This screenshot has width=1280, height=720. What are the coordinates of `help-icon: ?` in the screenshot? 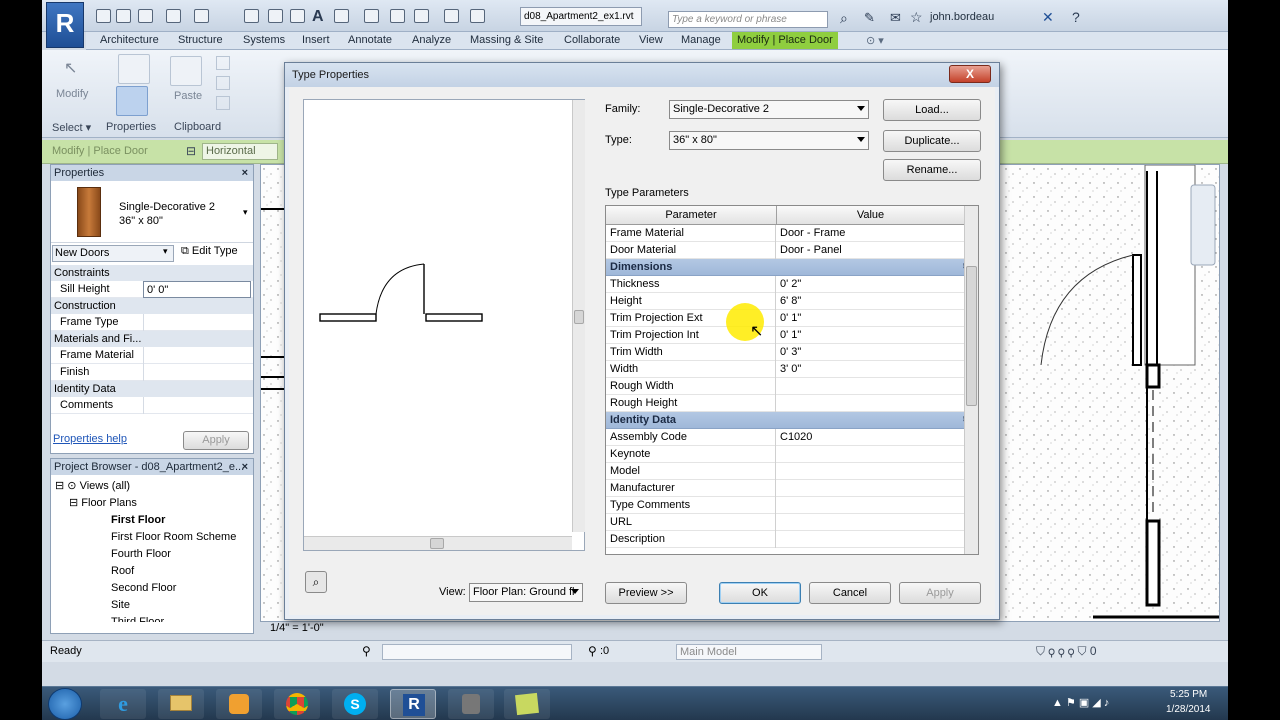 It's located at (1076, 17).